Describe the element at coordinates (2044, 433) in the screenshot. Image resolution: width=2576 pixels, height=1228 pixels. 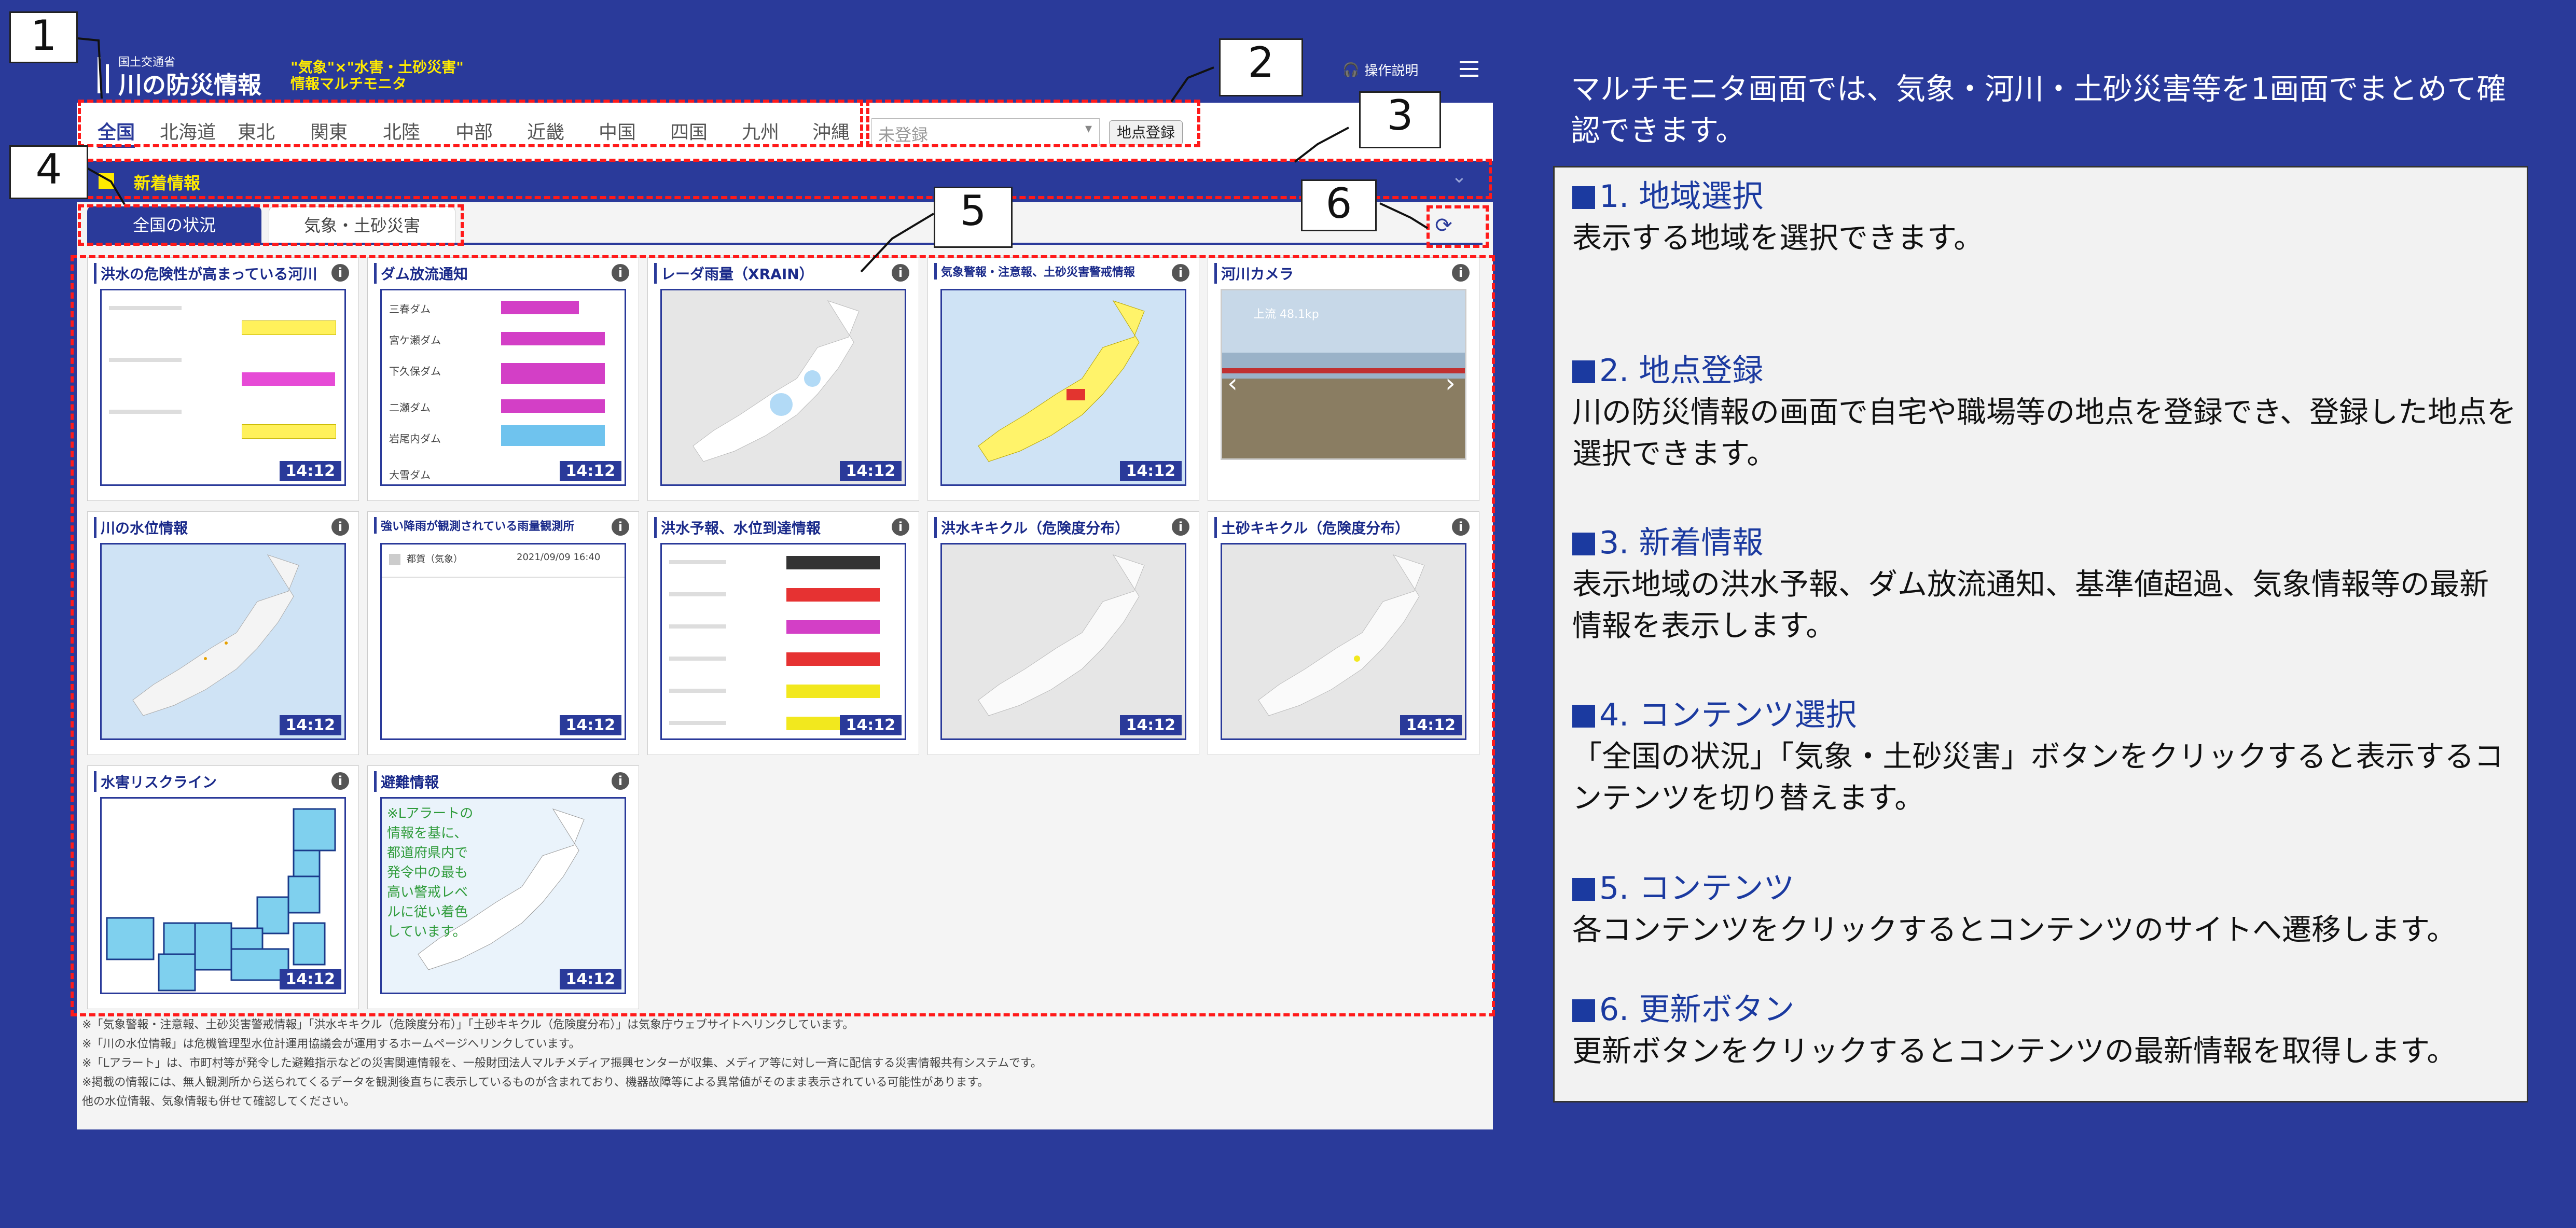
I see `section-body: 川の防災情報の画面で自宅や職場等の地点を登録でき、登録した地点を選択できます。` at that location.